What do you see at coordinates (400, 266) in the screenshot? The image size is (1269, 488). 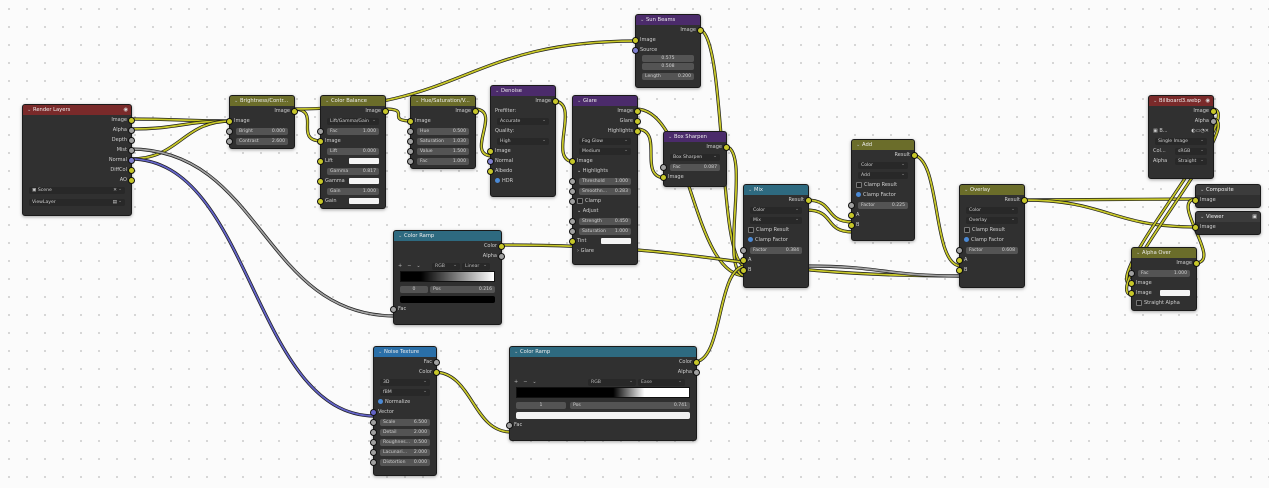 I see `add-stop-button: +` at bounding box center [400, 266].